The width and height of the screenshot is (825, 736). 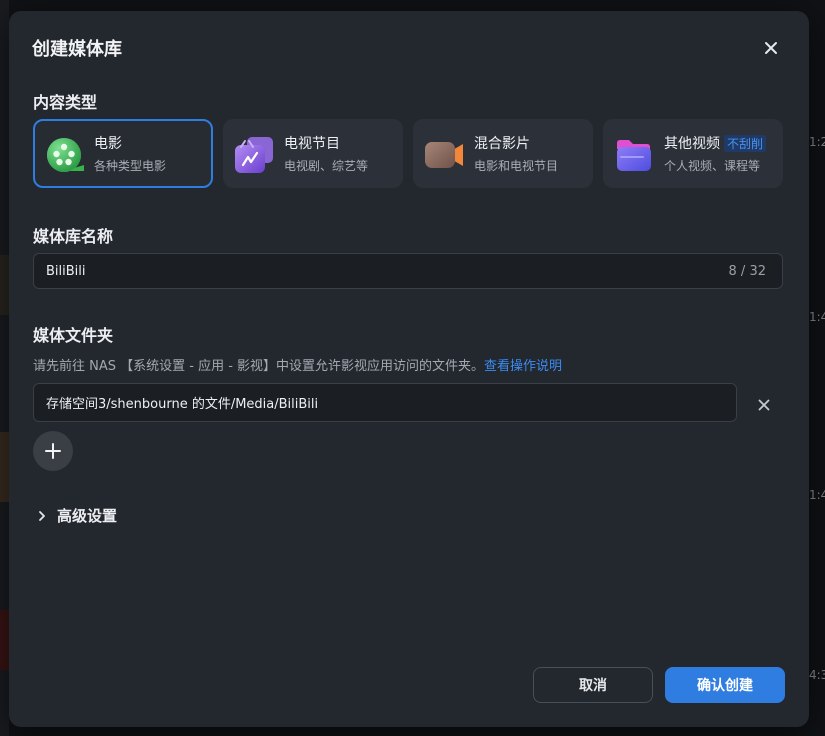 I want to click on type-card-other: 其他视频 不刮削 个人视频、课程等, so click(x=693, y=153).